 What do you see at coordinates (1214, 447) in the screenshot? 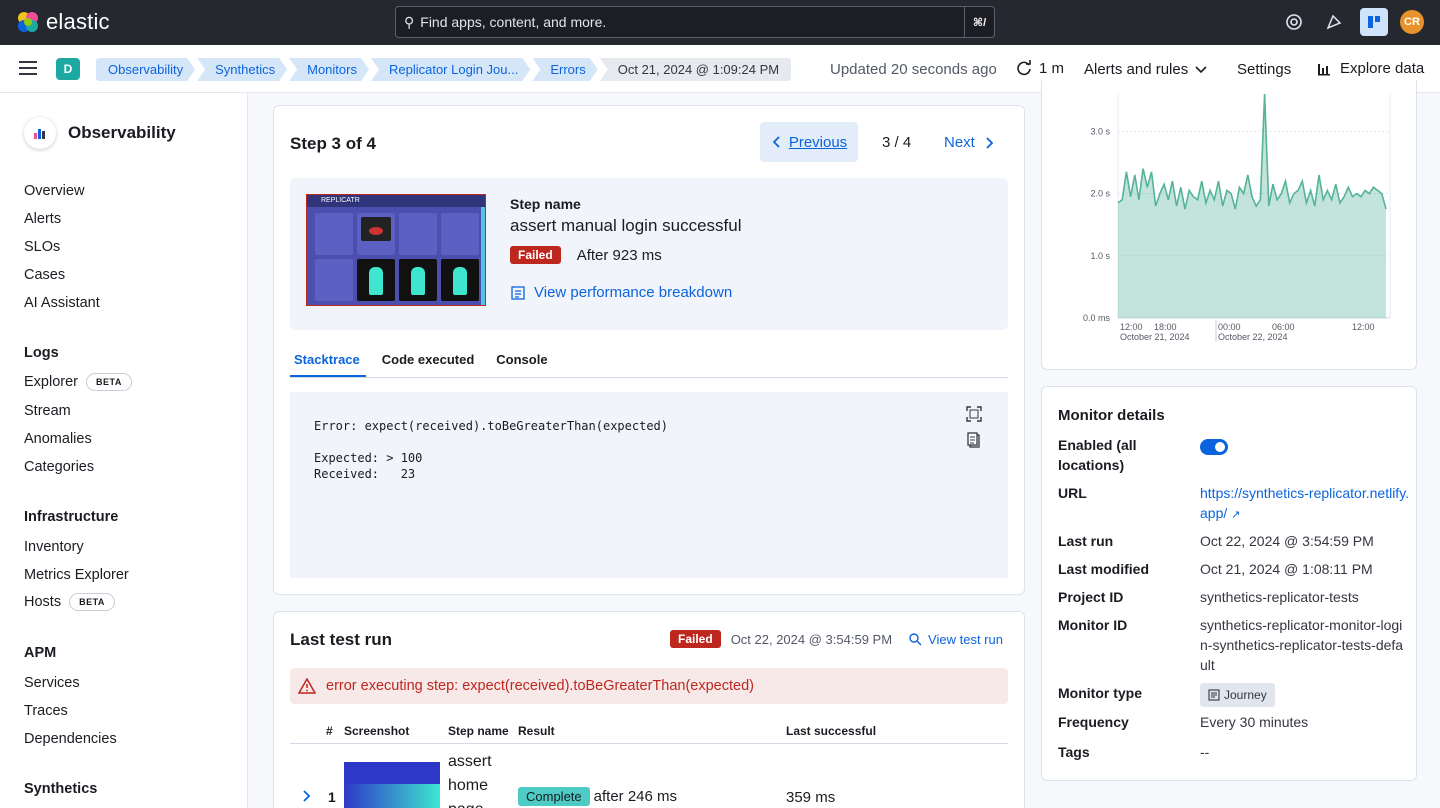
I see `enabled-toggle` at bounding box center [1214, 447].